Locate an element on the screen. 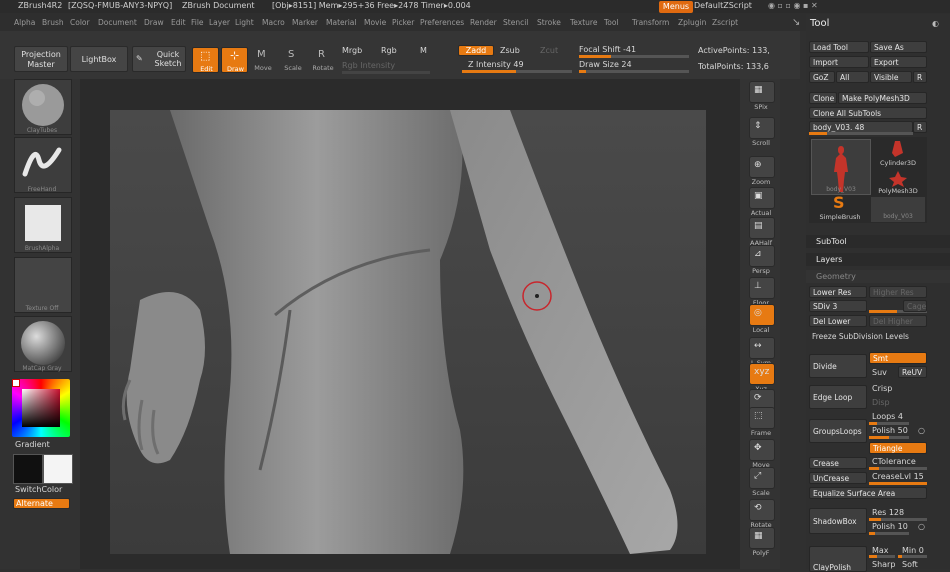 The width and height of the screenshot is (950, 572). uncrease-button: UnCrease is located at coordinates (838, 478).